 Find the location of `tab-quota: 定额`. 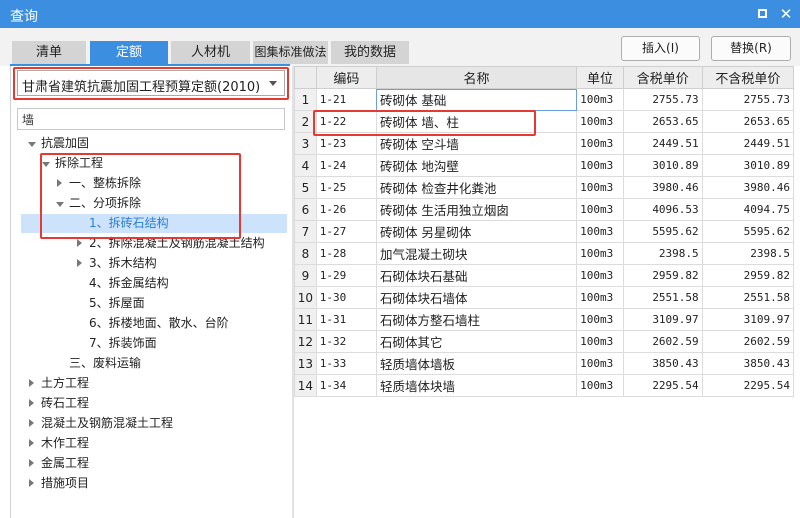

tab-quota: 定额 is located at coordinates (129, 52).